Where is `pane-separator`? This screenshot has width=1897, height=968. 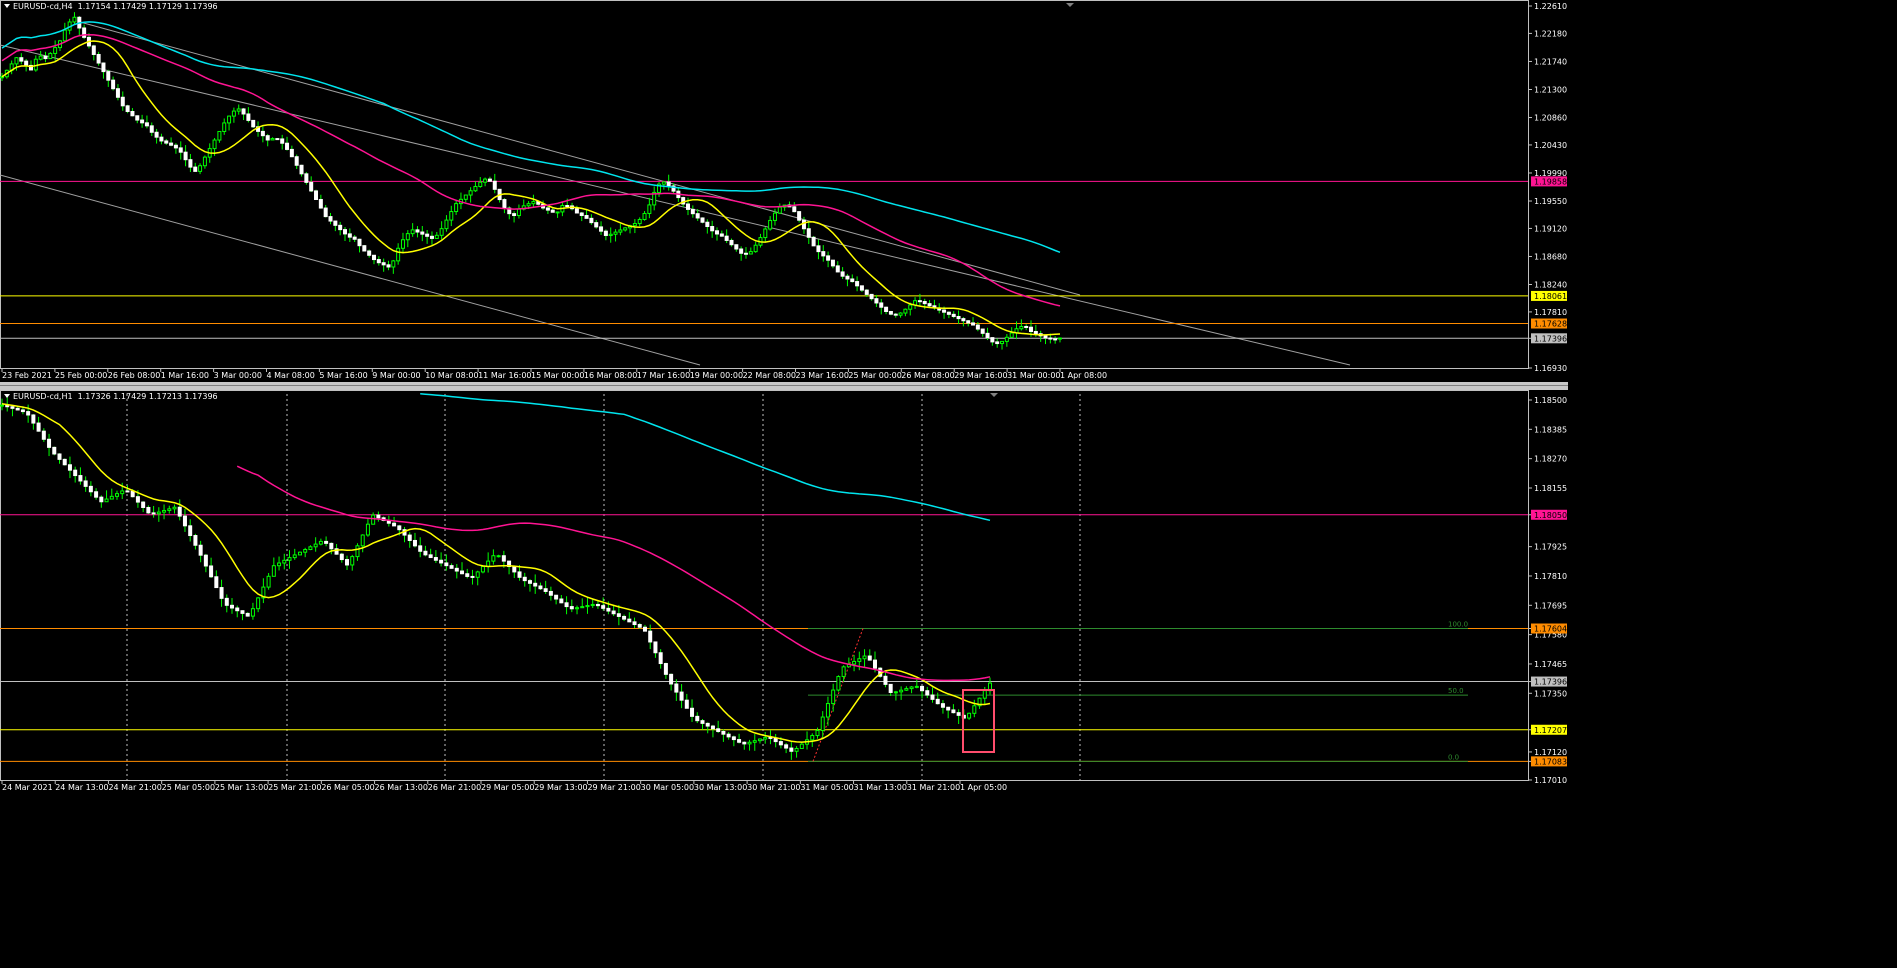
pane-separator is located at coordinates (784, 386).